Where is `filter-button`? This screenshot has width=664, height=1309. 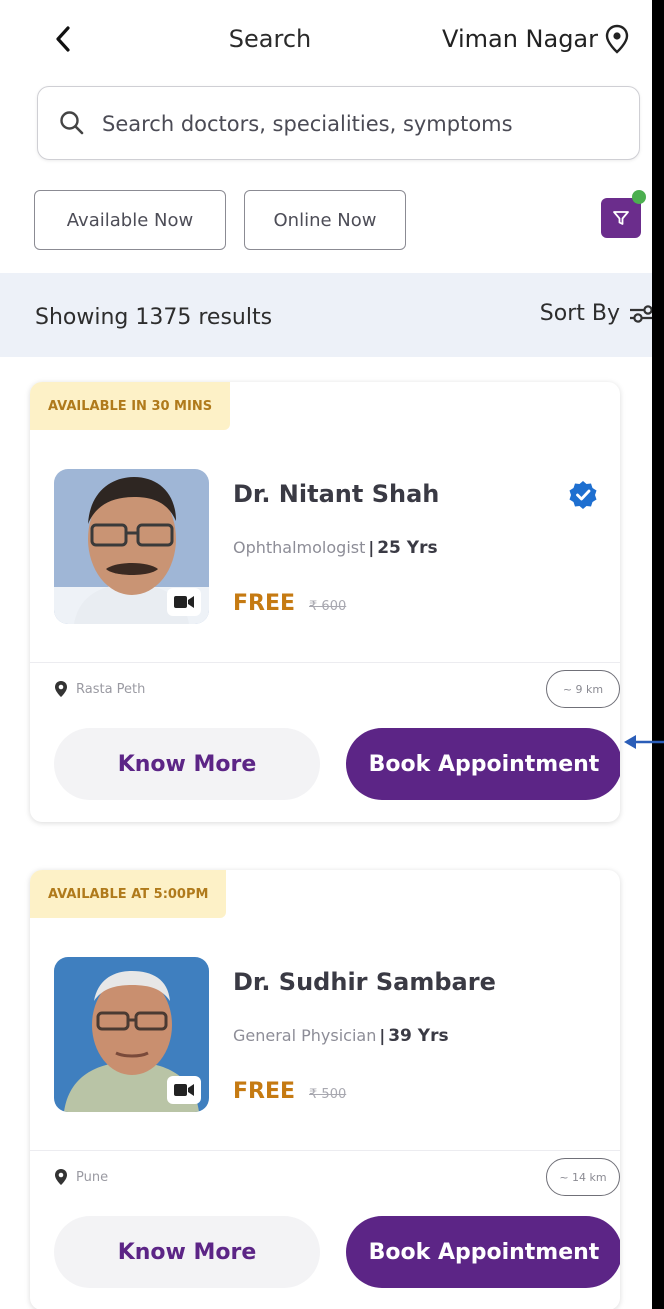
filter-button is located at coordinates (623, 214).